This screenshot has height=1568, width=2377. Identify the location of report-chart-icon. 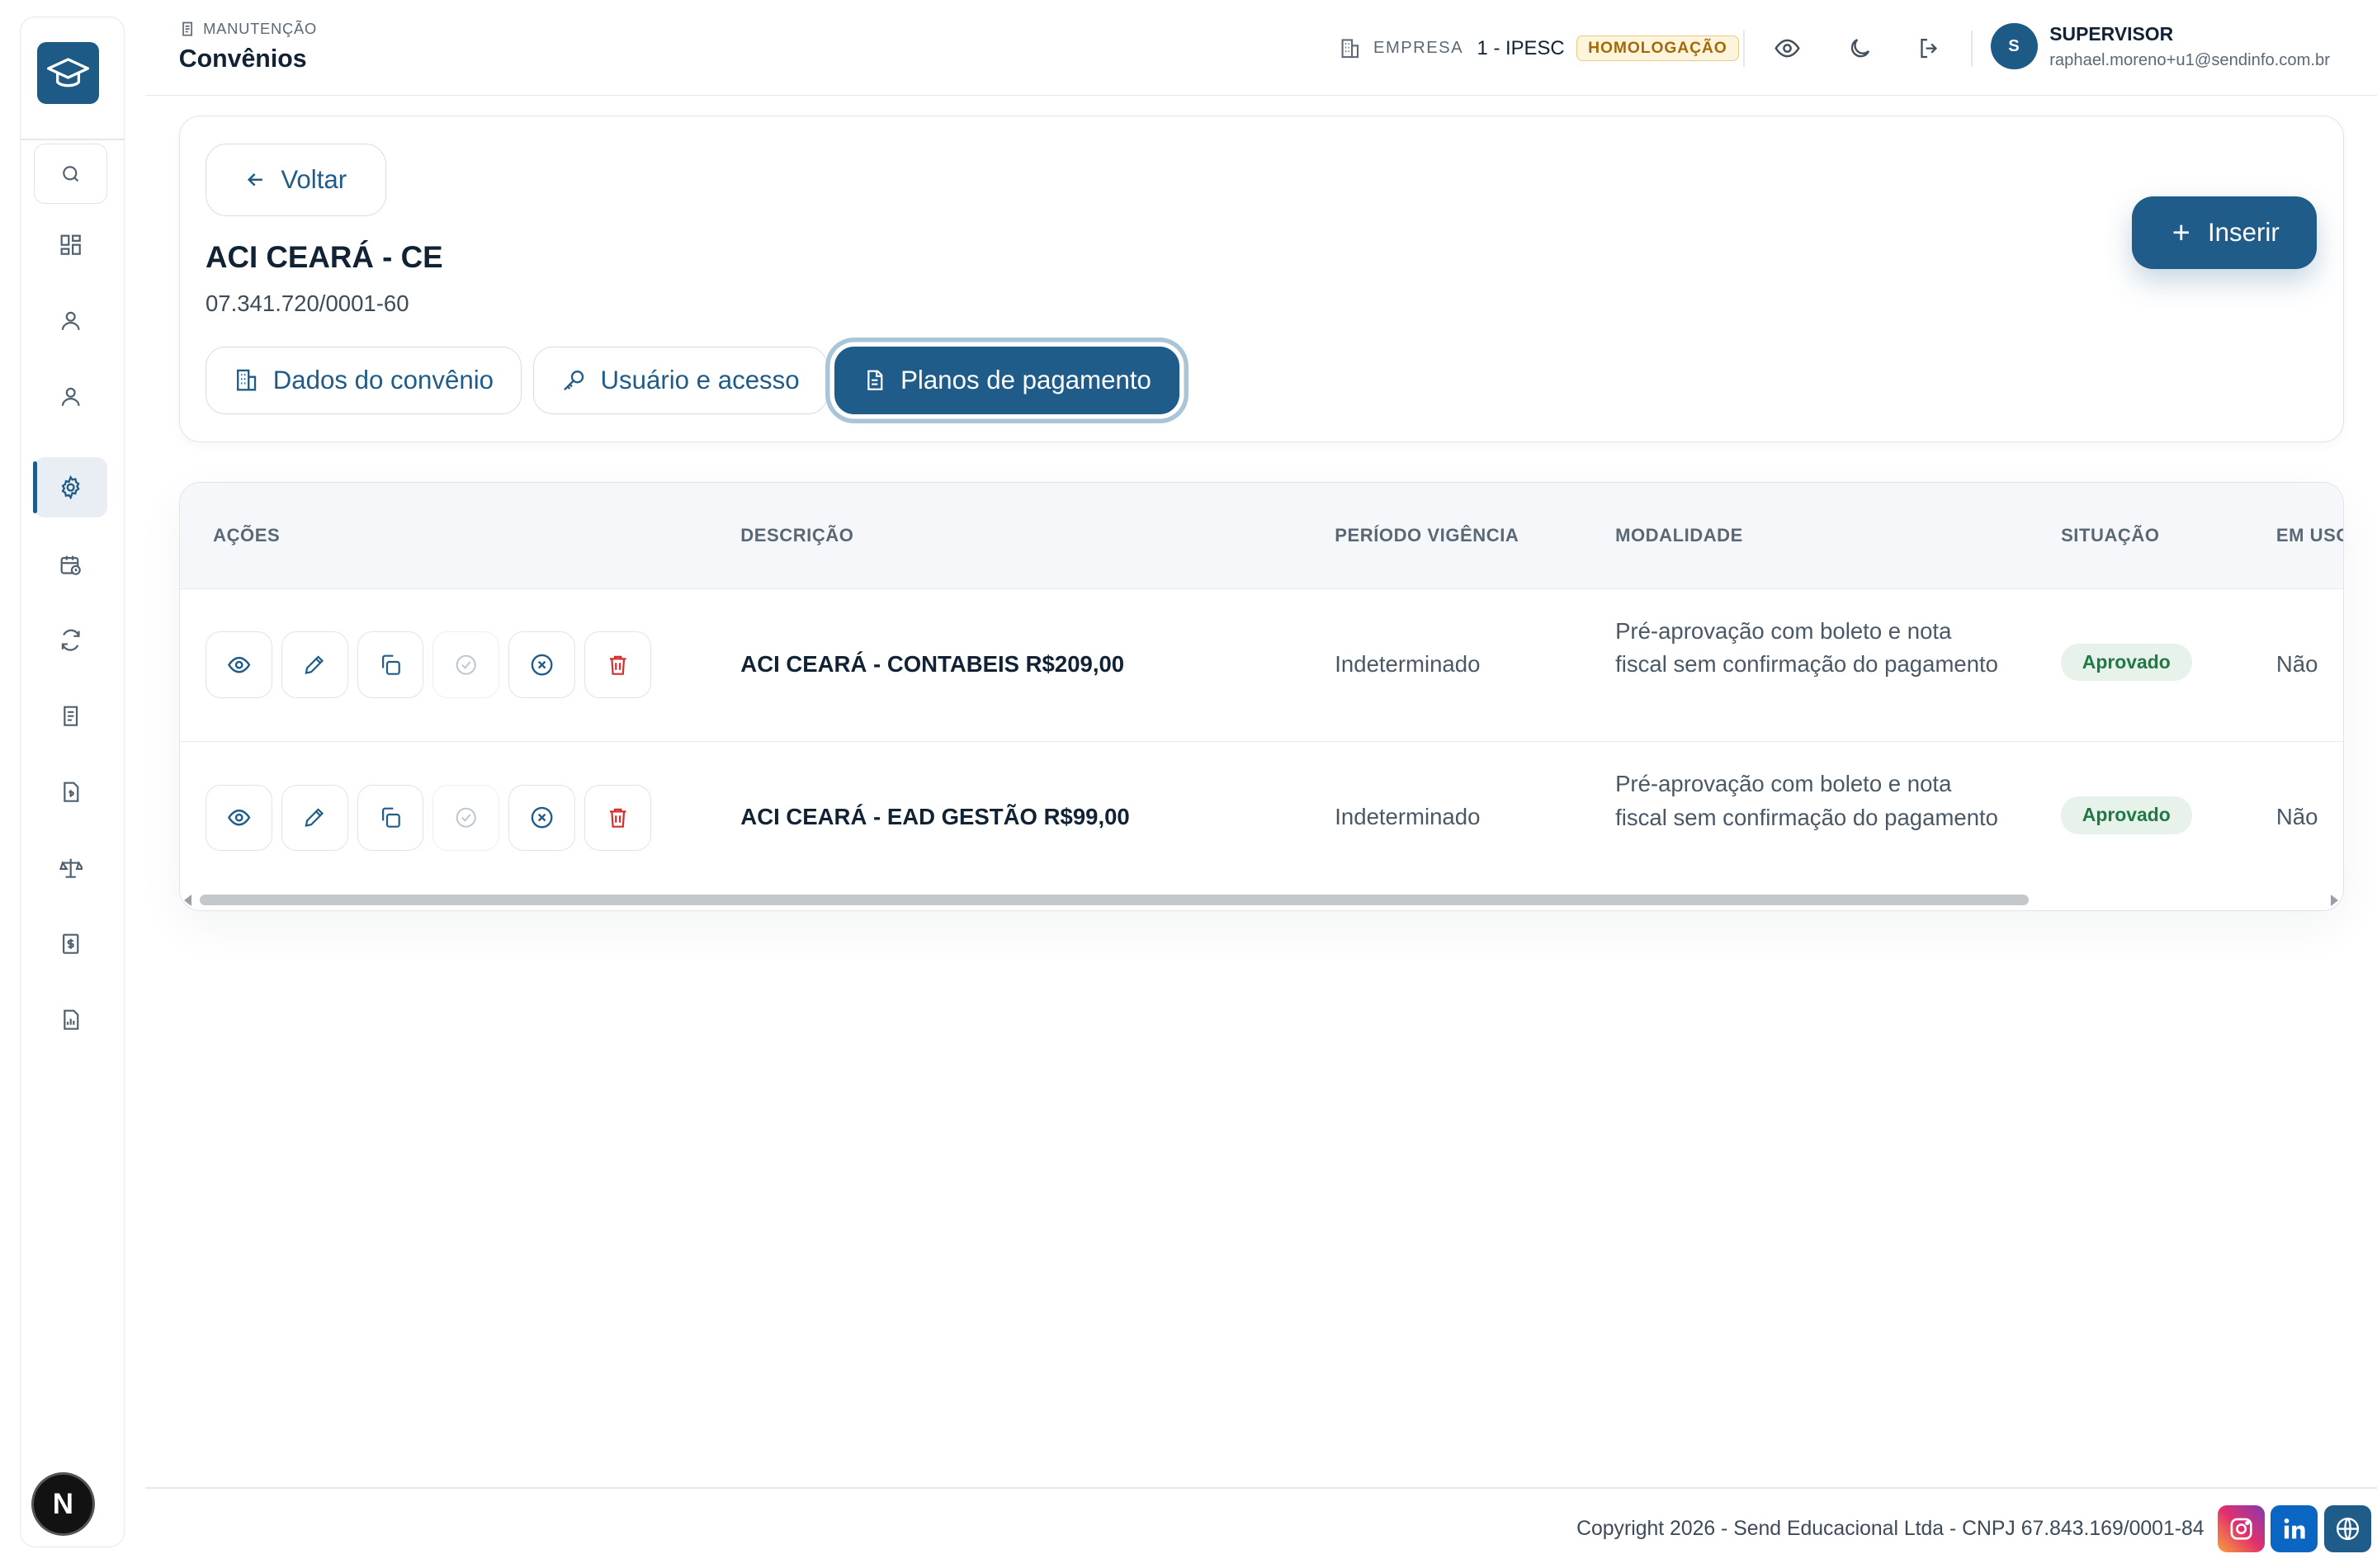
(71, 1020).